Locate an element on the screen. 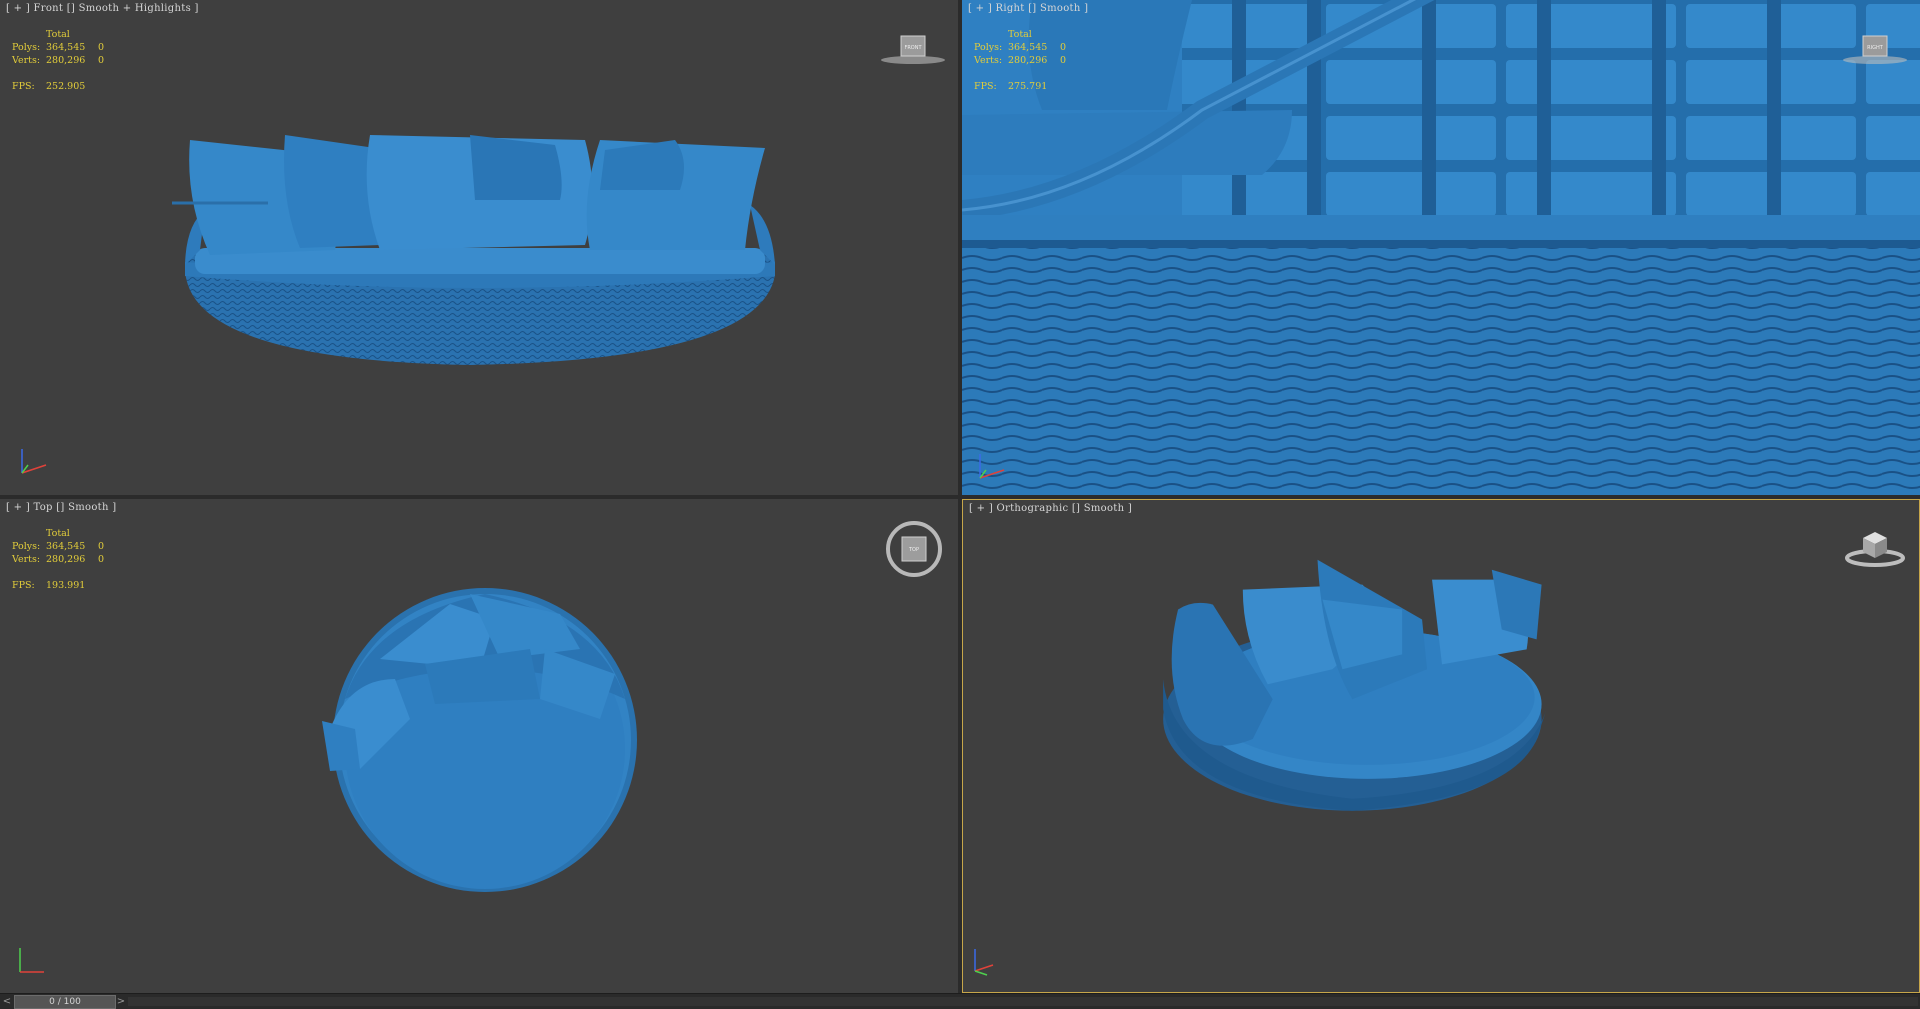 The image size is (1920, 1009). viewcube-icon: RIGHT is located at coordinates (1875, 48).